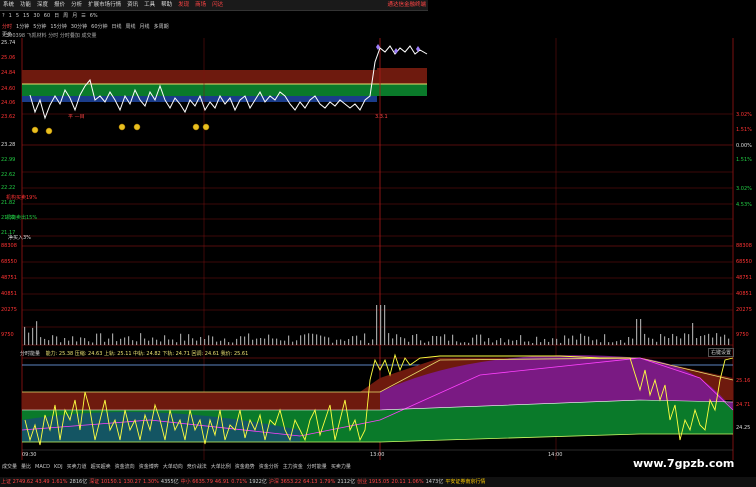 This screenshot has height=487, width=756. I want to click on indicator-tab: 资金博弈, so click(149, 467).